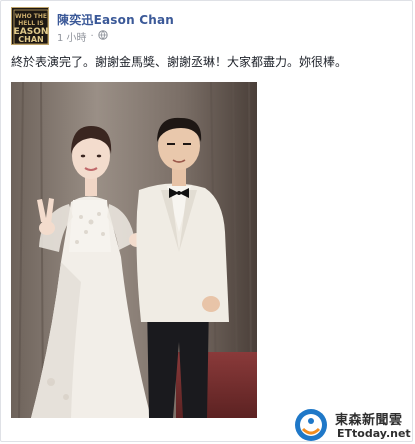 This screenshot has width=415, height=444. Describe the element at coordinates (72, 36) in the screenshot. I see `post-timestamp: 1 小時` at that location.